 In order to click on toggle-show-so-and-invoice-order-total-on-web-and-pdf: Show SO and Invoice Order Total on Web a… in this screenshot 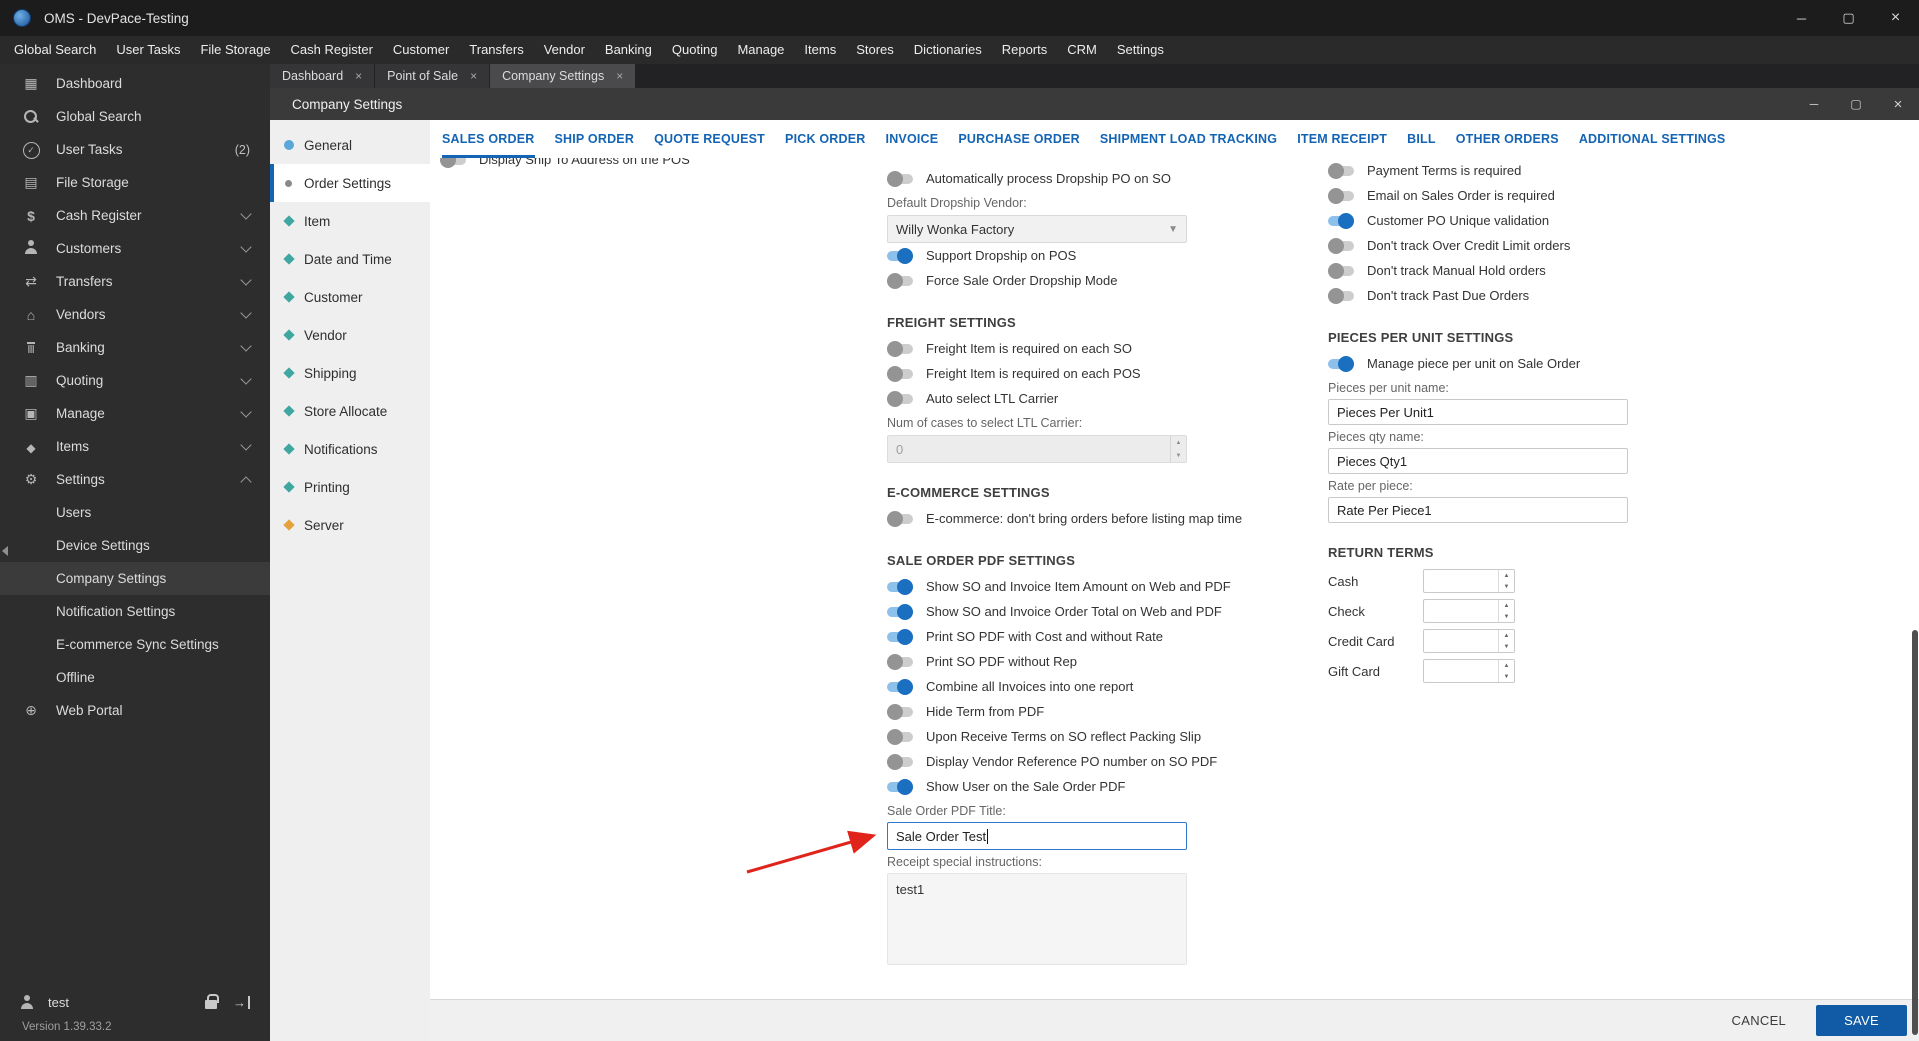, I will do `click(1117, 611)`.